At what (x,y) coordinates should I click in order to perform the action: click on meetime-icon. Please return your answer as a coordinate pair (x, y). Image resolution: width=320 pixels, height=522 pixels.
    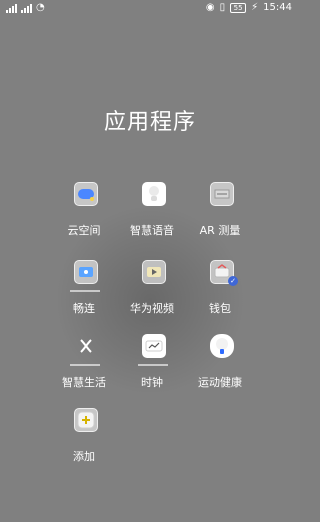
    Looking at the image, I should click on (86, 272).